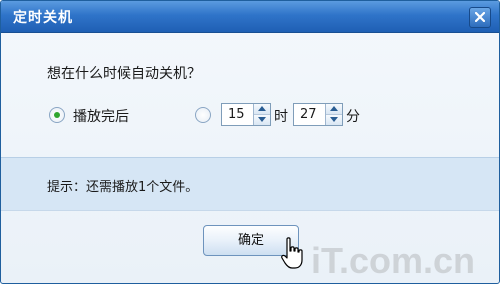  What do you see at coordinates (124, 74) in the screenshot?
I see `question-label: 想在什么时候自动关机？` at bounding box center [124, 74].